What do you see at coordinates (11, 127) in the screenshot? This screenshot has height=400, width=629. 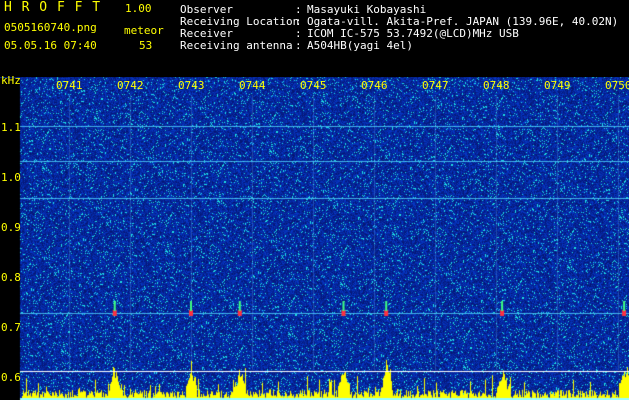 I see `y-tick-label: 1.1` at bounding box center [11, 127].